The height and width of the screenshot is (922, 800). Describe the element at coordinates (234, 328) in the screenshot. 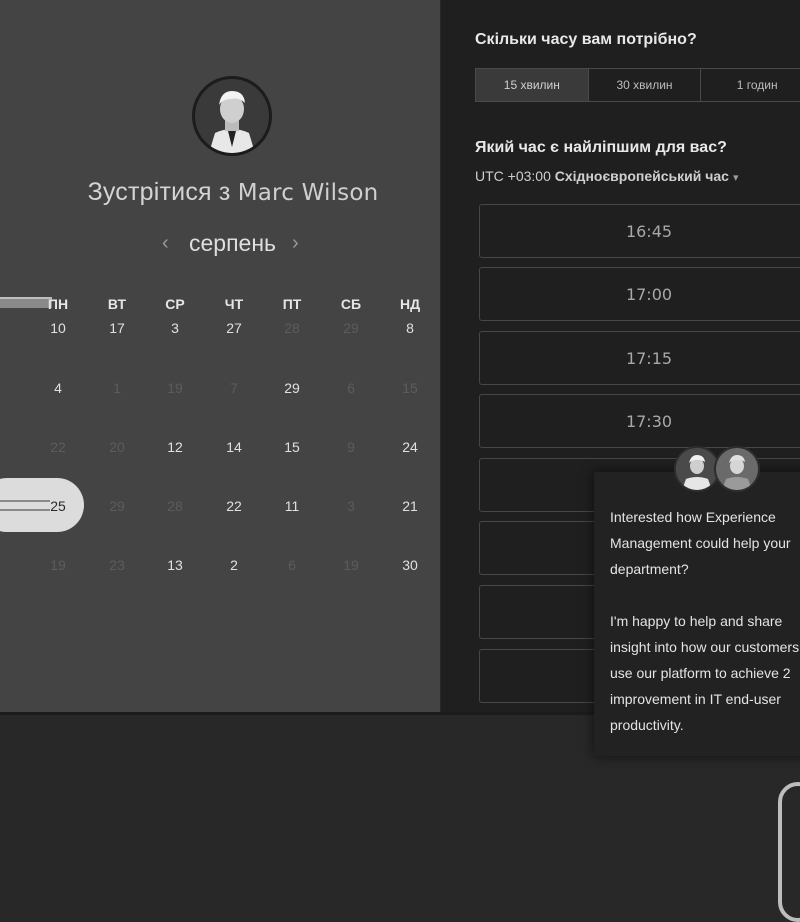

I see `calendar-day: 27` at that location.